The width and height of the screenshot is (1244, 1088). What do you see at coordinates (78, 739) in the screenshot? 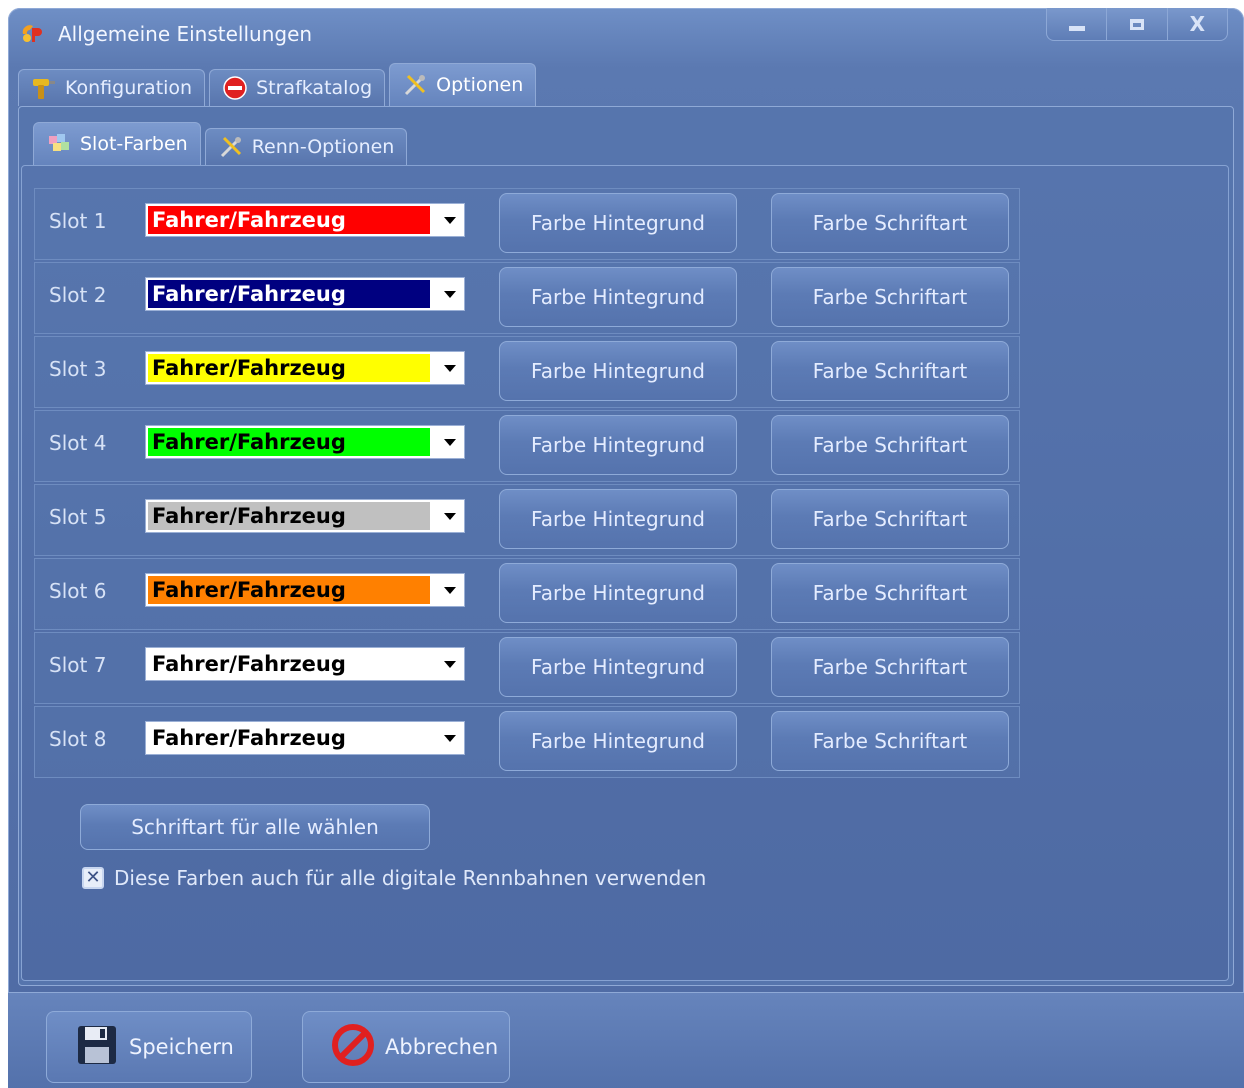
I see `slot-label: Slot 8` at bounding box center [78, 739].